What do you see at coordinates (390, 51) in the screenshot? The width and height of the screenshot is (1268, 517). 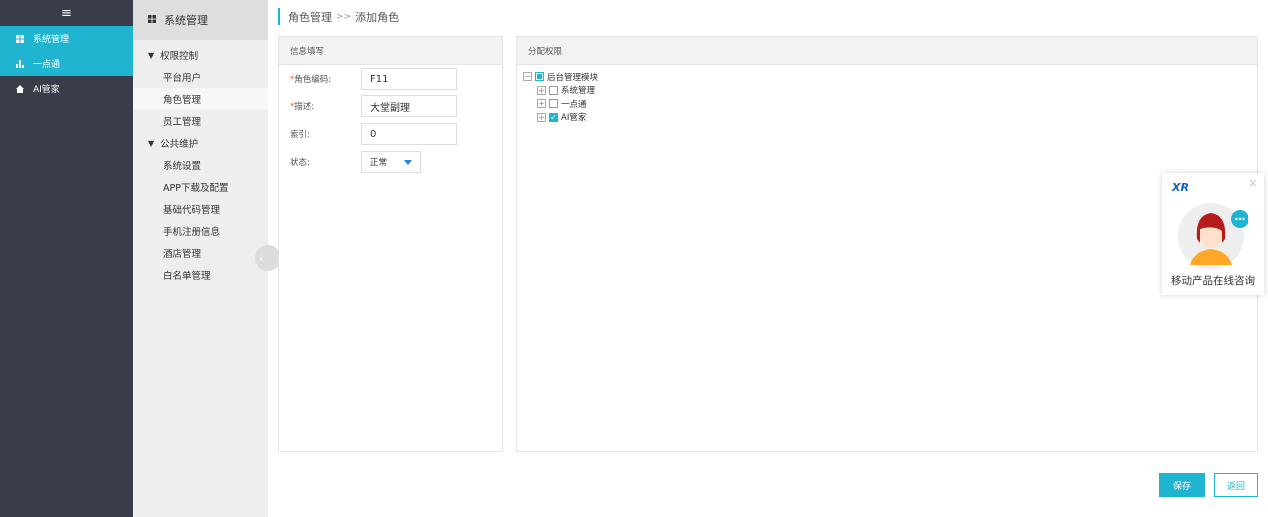 I see `panel-title: 信息填写` at bounding box center [390, 51].